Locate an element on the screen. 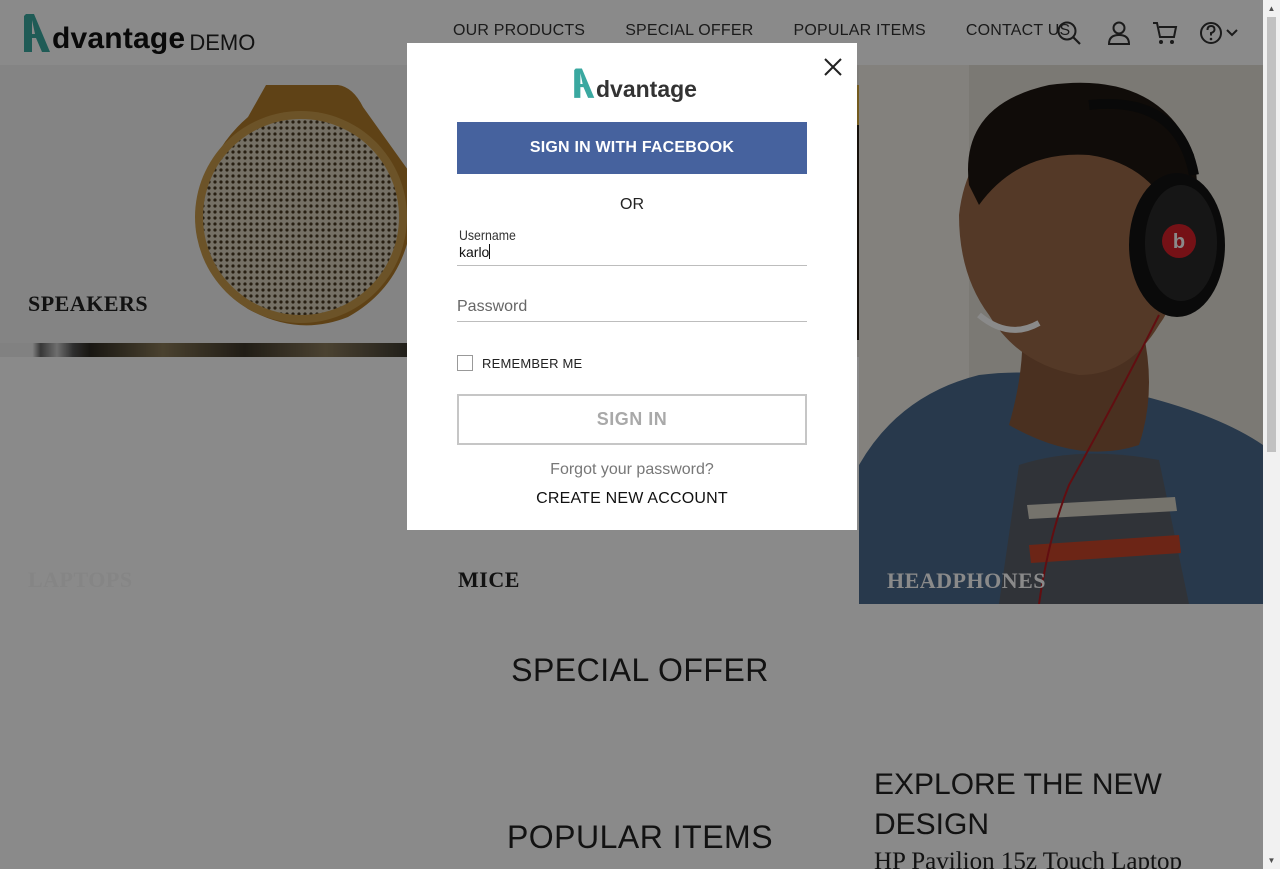 The height and width of the screenshot is (869, 1280). modal-logo-mark-icon is located at coordinates (584, 83).